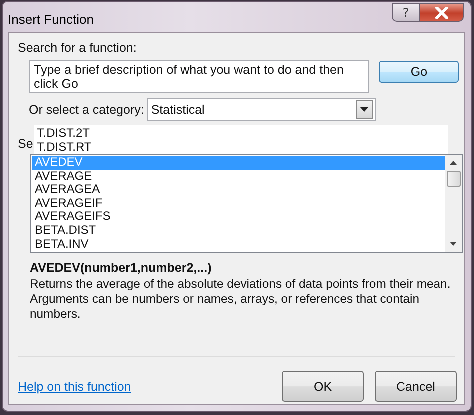 The image size is (474, 415). What do you see at coordinates (238, 245) in the screenshot?
I see `function-item: BETA.INV` at bounding box center [238, 245].